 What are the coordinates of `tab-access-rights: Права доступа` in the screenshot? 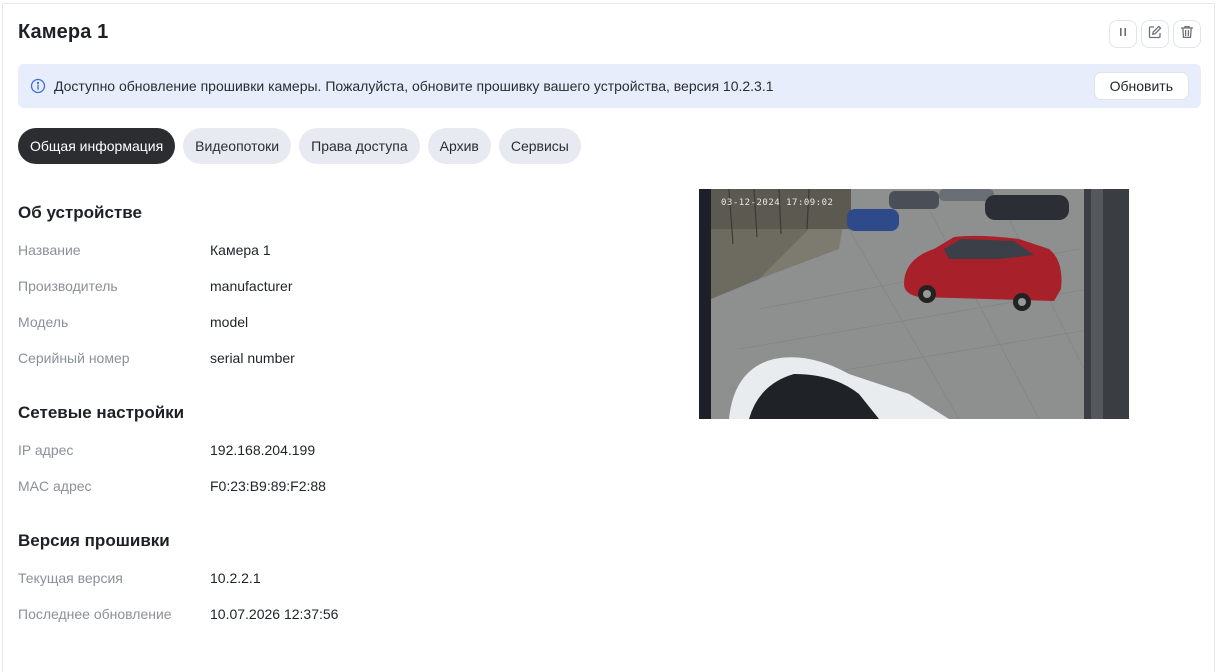 It's located at (359, 146).